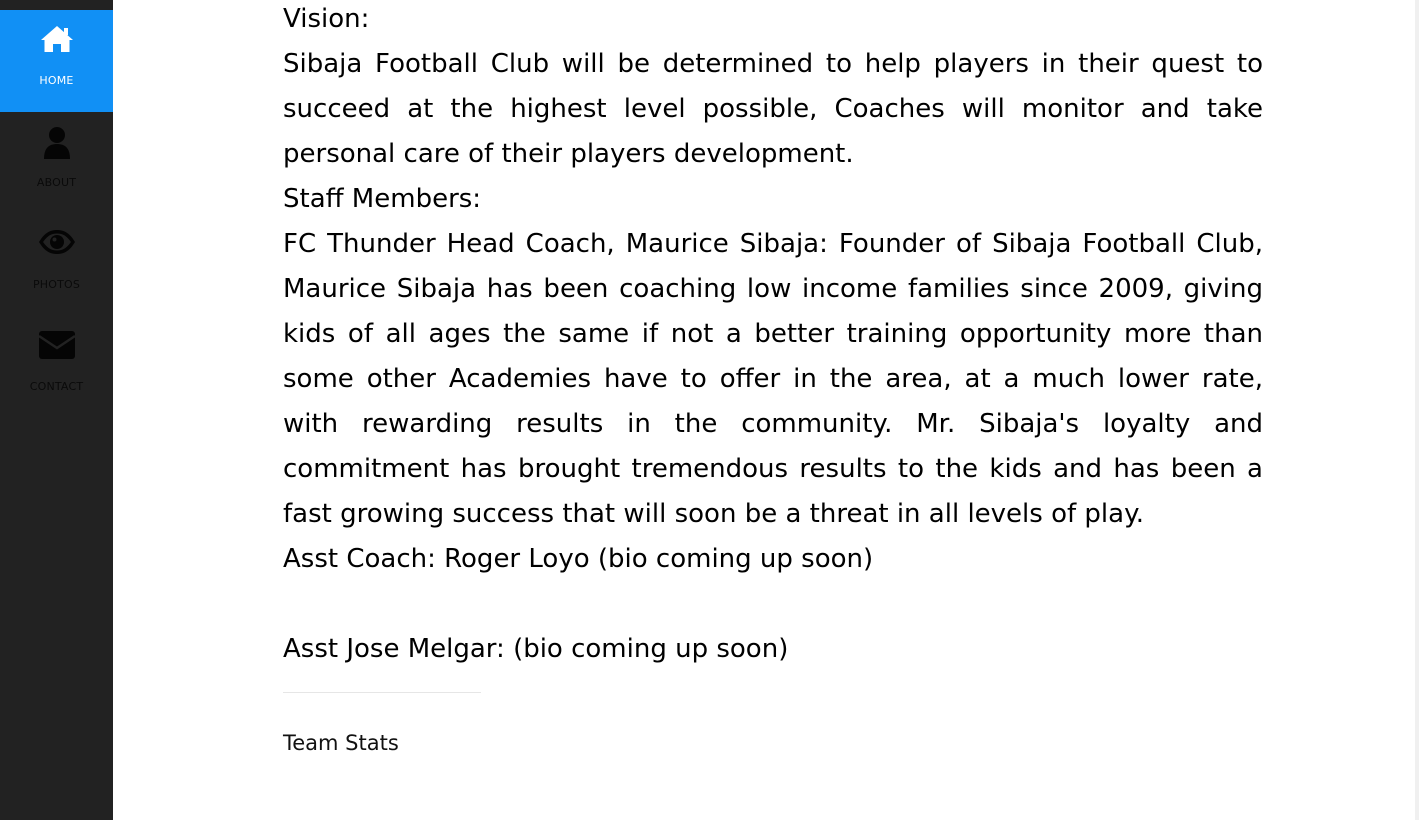 The width and height of the screenshot is (1419, 820). I want to click on sidebar-item-label: ABOUT, so click(56, 182).